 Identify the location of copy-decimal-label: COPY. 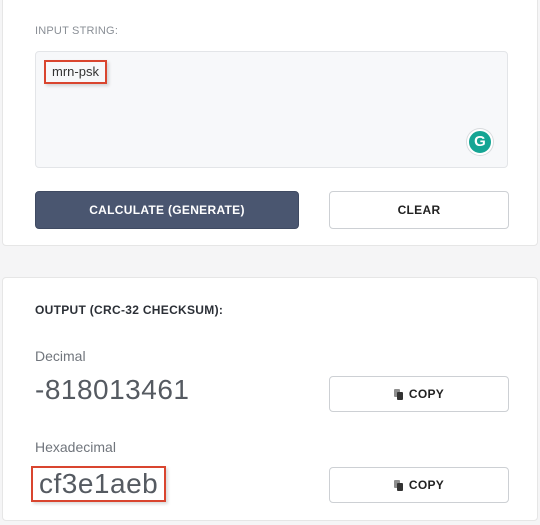
(426, 394).